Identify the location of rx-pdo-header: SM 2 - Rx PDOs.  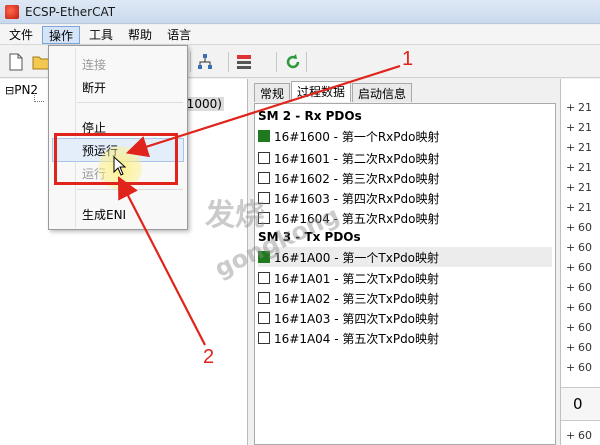
(310, 116).